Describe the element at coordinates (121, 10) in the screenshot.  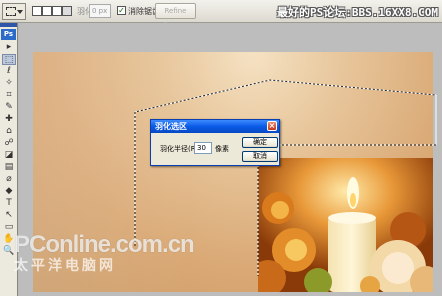
I see `antialias-checkbox: ✓` at that location.